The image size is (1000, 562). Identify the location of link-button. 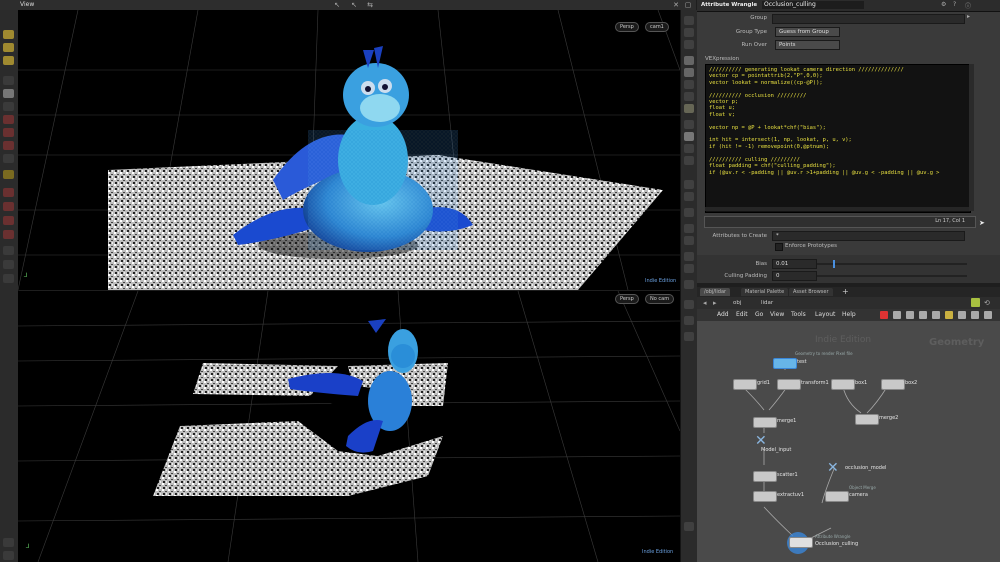
(689, 228).